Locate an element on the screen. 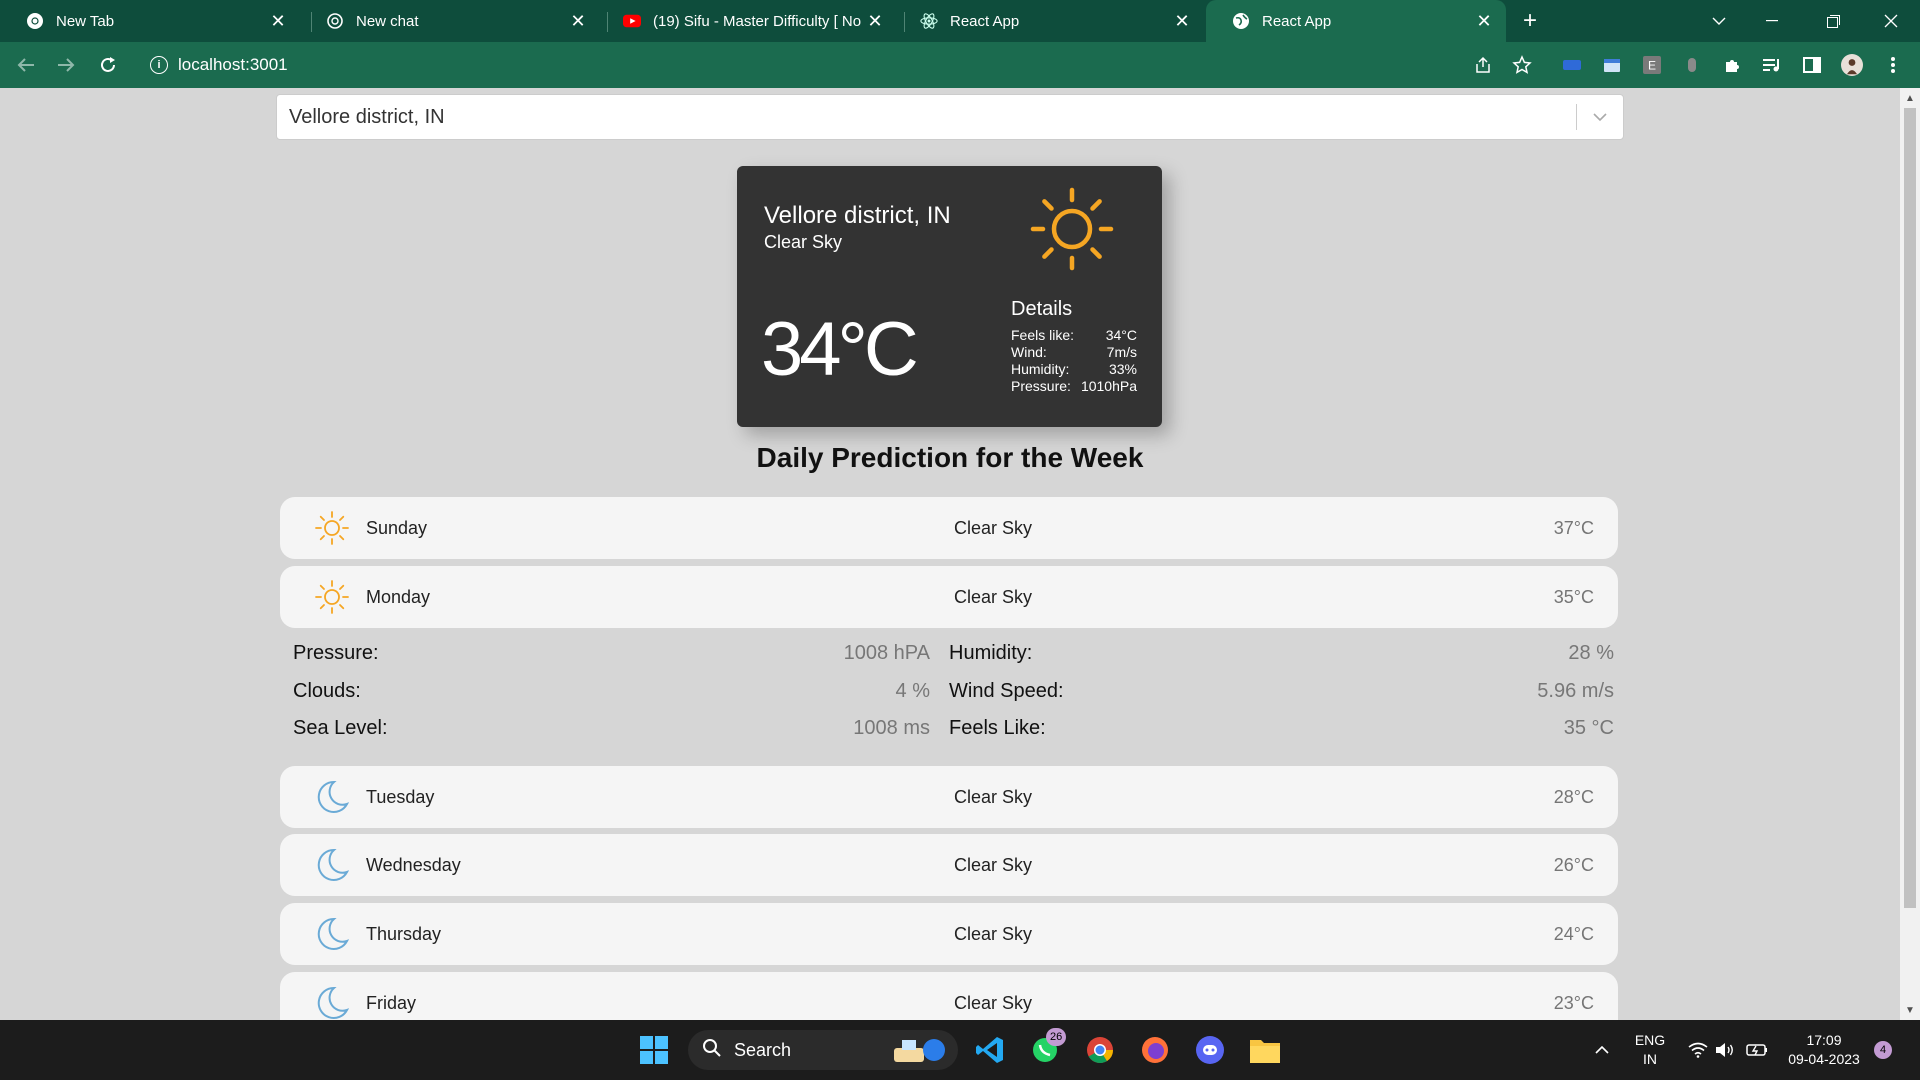 The image size is (1920, 1080). side-panel-icon is located at coordinates (1812, 65).